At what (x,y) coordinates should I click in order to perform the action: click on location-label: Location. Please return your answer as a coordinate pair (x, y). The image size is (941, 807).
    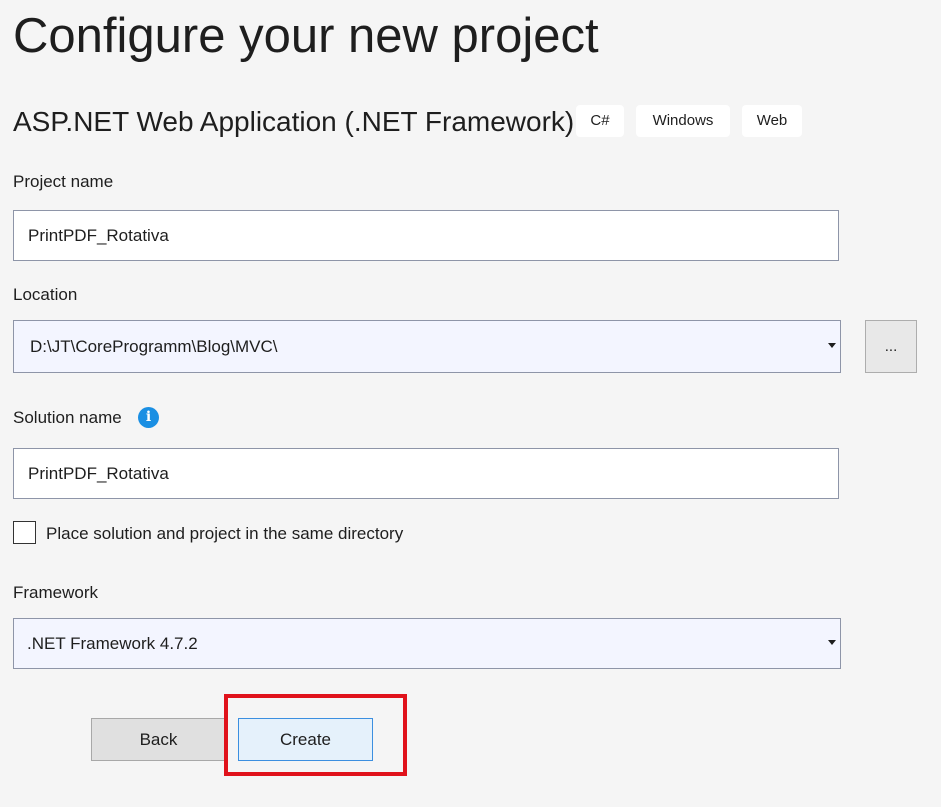
    Looking at the image, I should click on (45, 294).